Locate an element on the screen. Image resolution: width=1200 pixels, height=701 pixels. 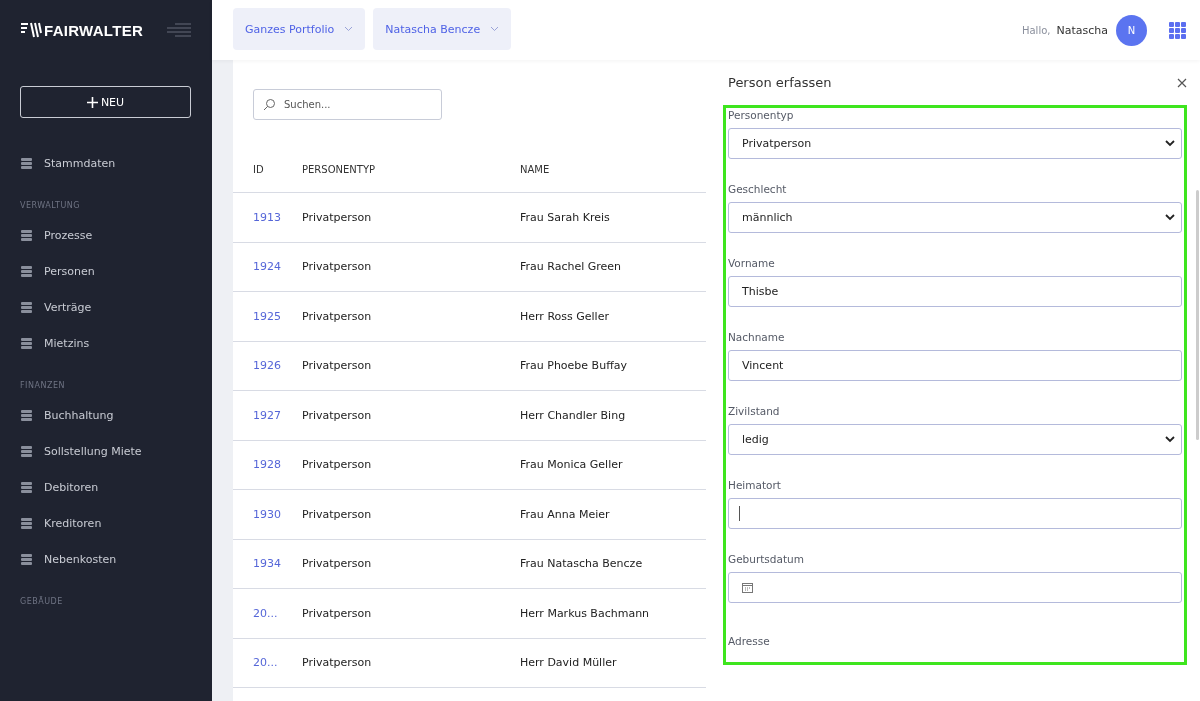
id-link: 1925 is located at coordinates (277, 316).